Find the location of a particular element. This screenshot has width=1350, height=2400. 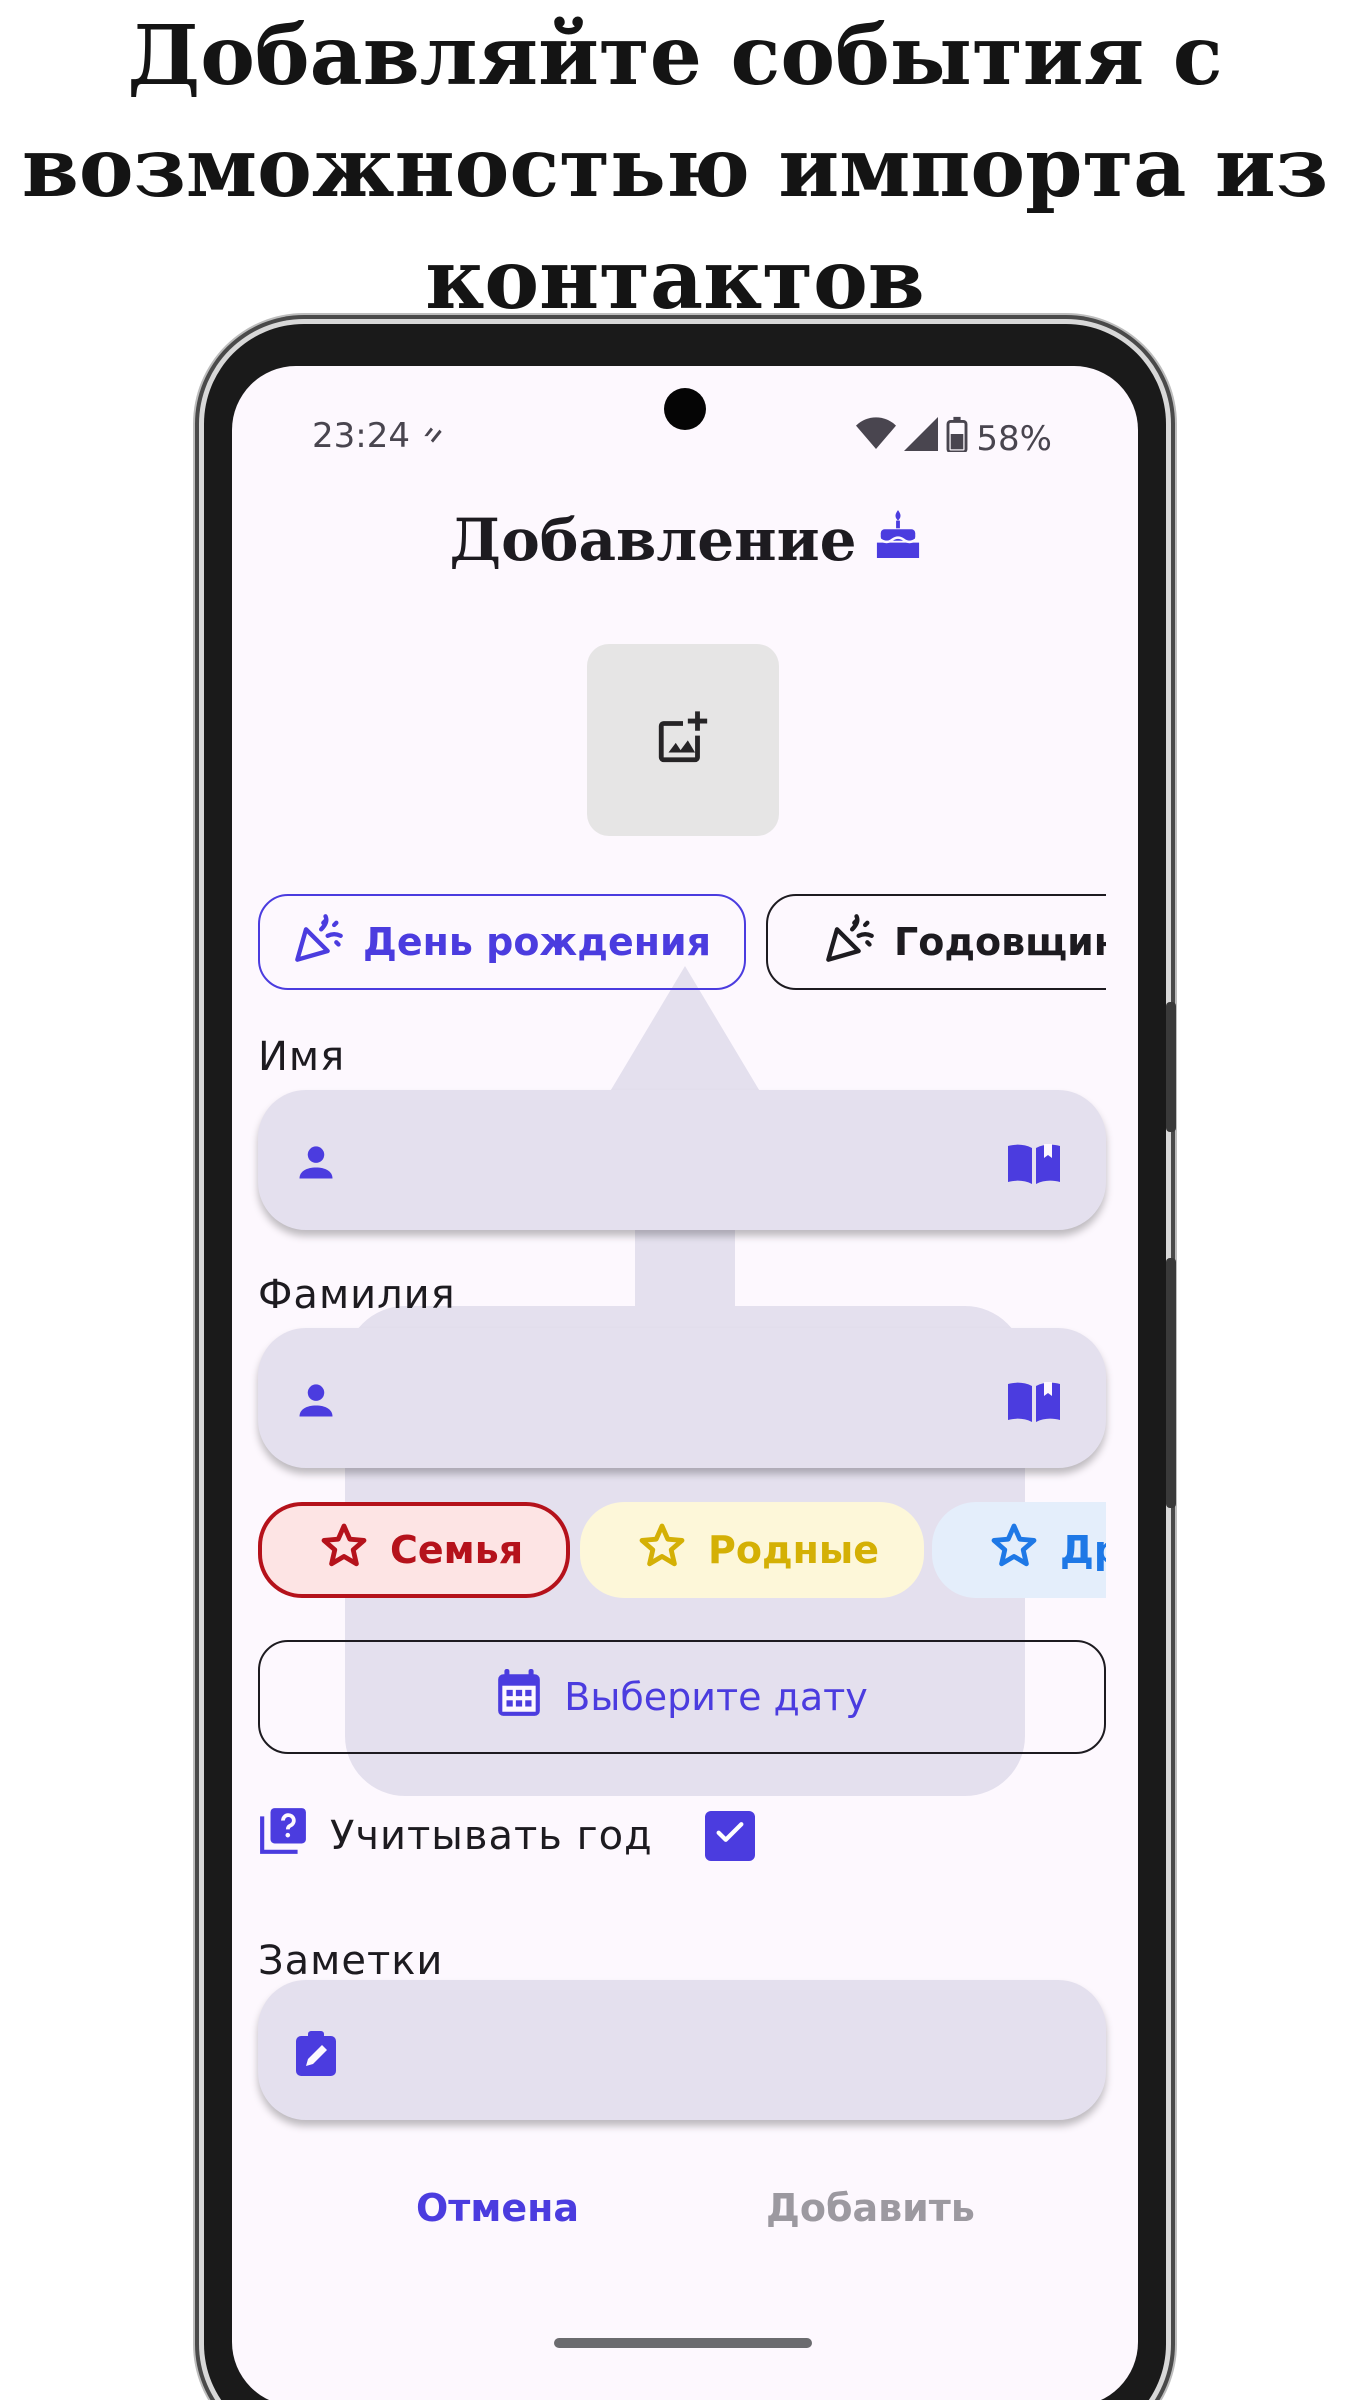

page-title: Добавление is located at coordinates (685, 540).